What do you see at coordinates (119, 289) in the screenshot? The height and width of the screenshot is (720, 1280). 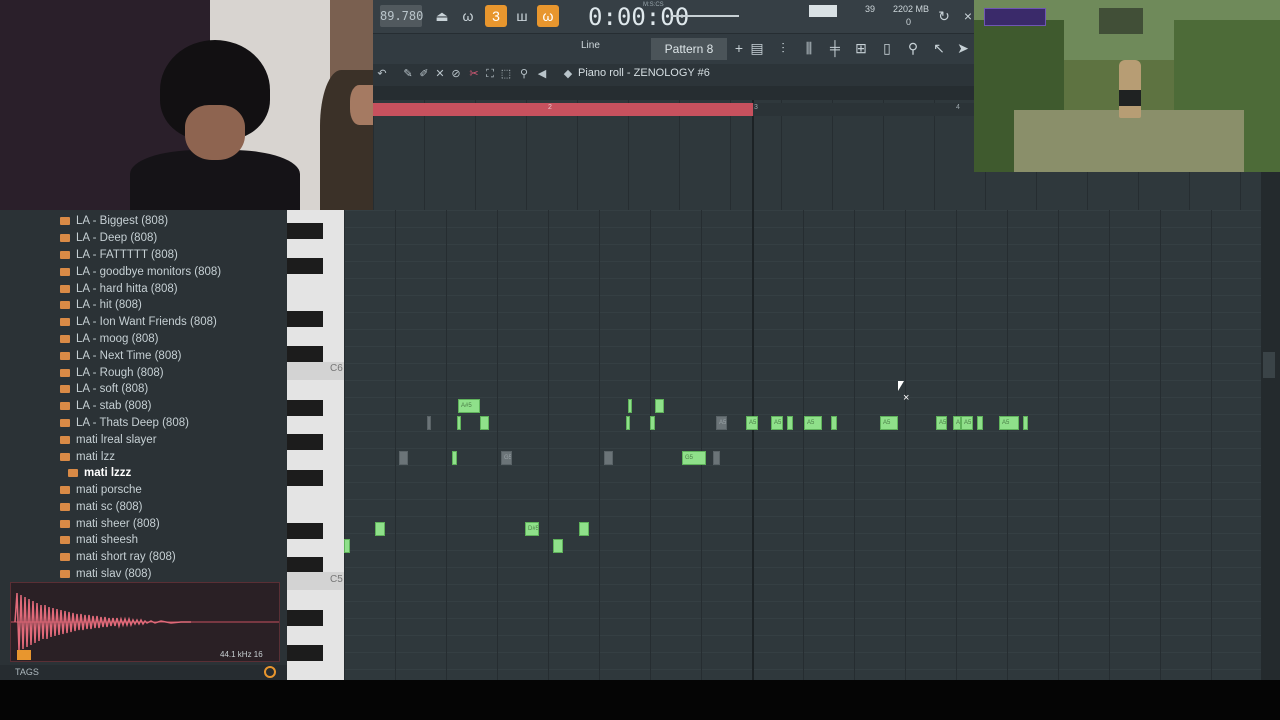 I see `browser-item: LA - hard hitta (808)` at bounding box center [119, 289].